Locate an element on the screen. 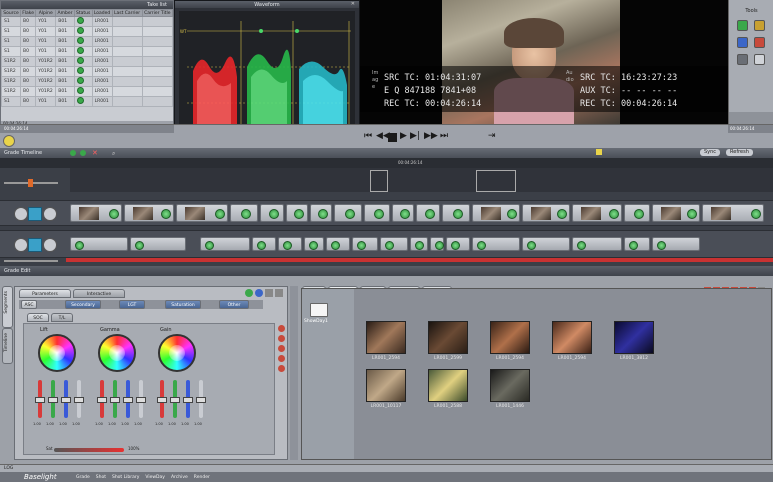  track-video-icon is located at coordinates (35, 214).